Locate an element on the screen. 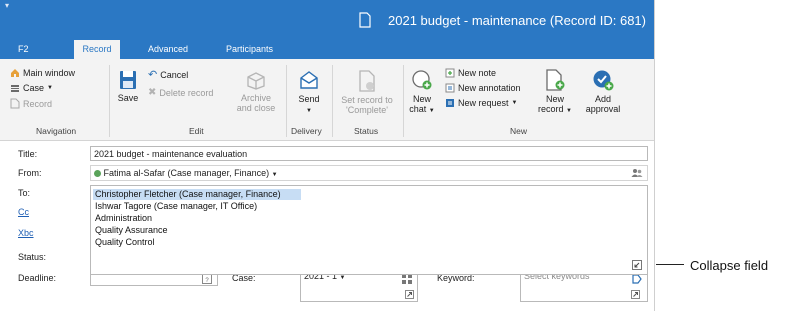 Image resolution: width=800 pixels, height=311 pixels. new-chat-line1: New is located at coordinates (421, 99).